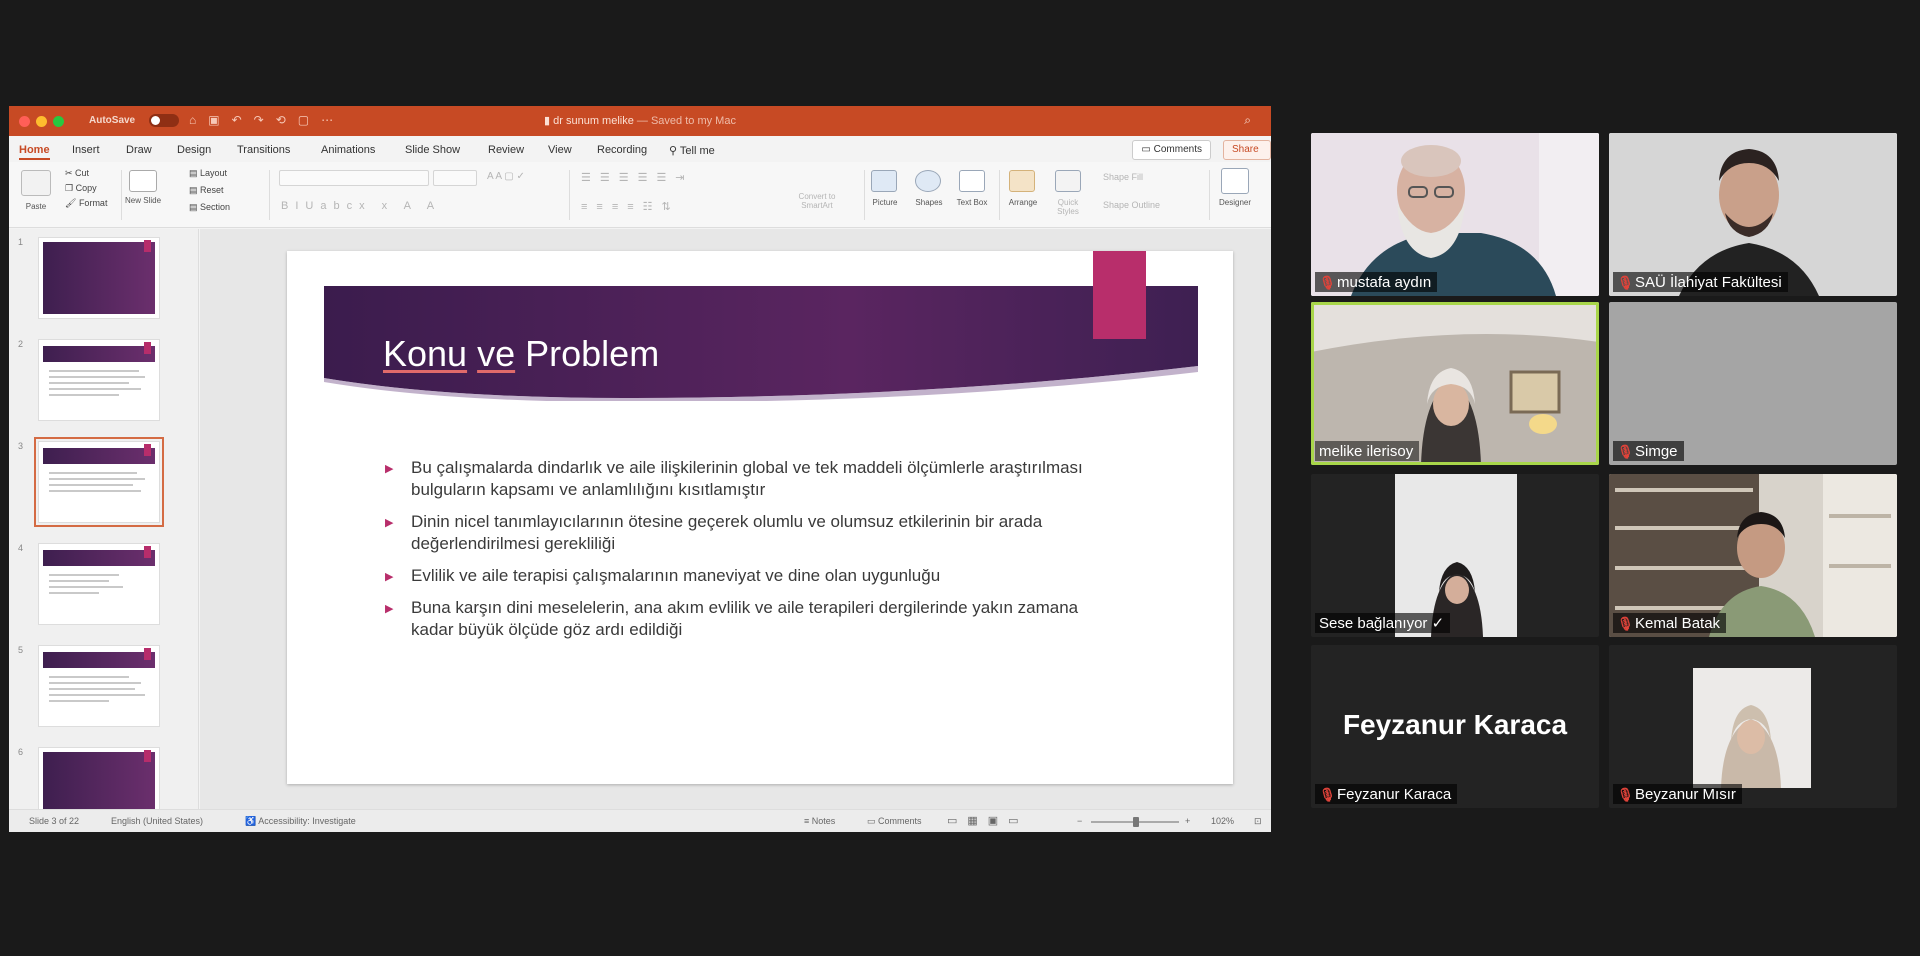 This screenshot has height=956, width=1920. What do you see at coordinates (1068, 207) in the screenshot?
I see `quick-styles-button: Quick Styles` at bounding box center [1068, 207].